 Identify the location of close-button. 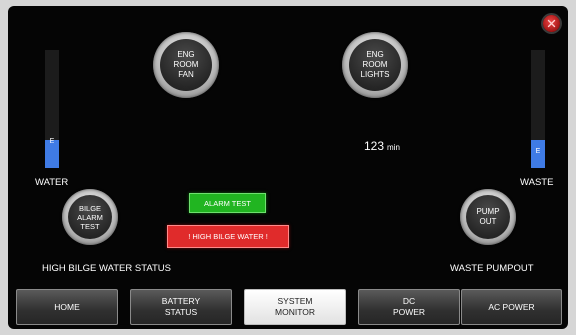
(551, 23).